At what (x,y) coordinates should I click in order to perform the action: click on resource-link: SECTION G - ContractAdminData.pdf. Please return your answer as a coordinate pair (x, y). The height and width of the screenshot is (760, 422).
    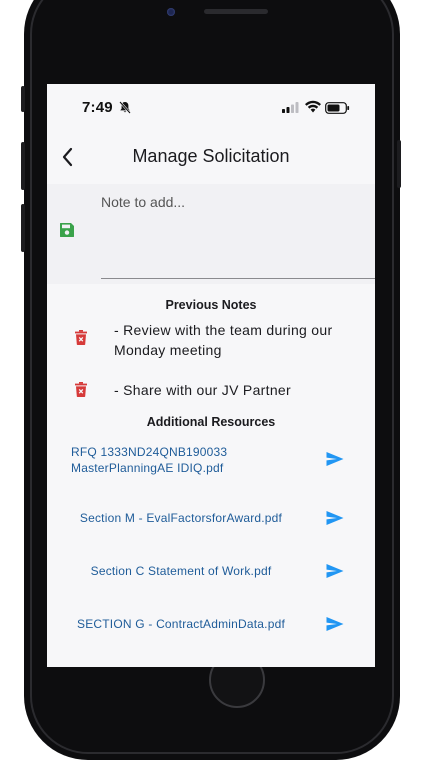
    Looking at the image, I should click on (181, 624).